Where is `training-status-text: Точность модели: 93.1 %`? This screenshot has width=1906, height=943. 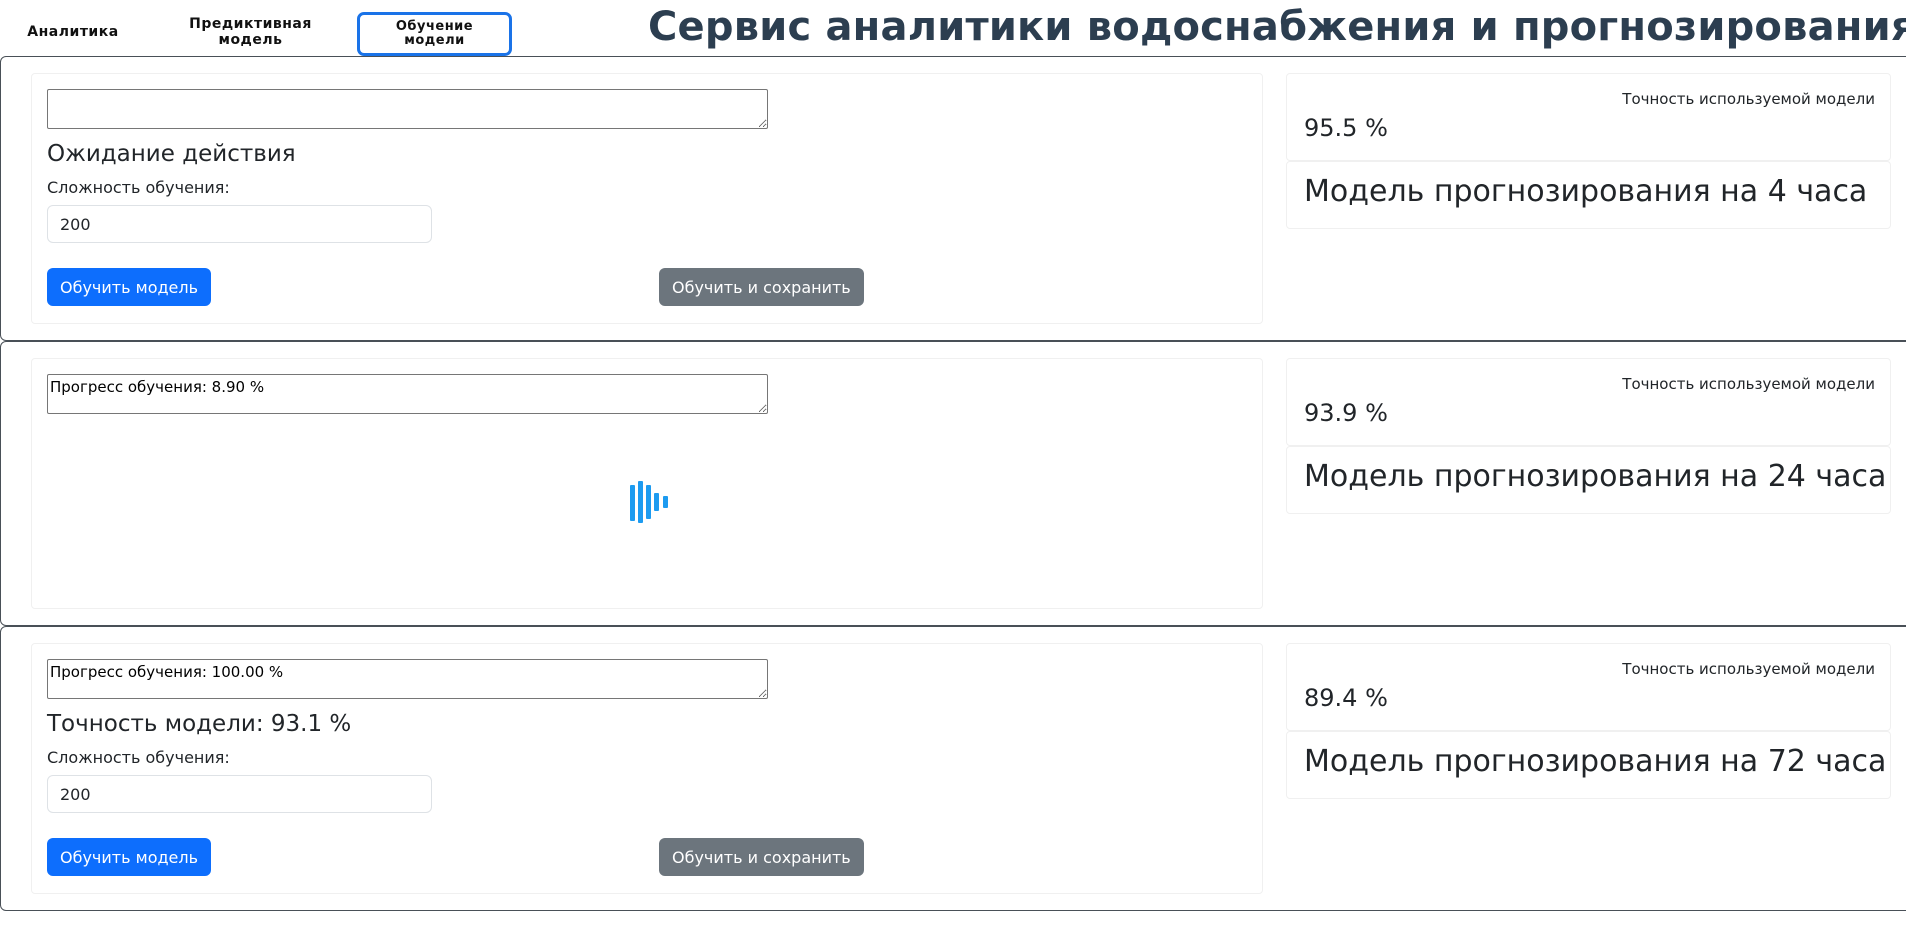 training-status-text: Точность модели: 93.1 % is located at coordinates (199, 724).